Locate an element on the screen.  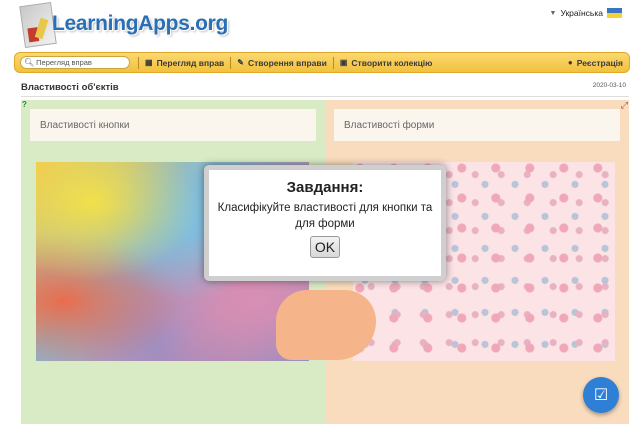
bucket-right-label: Властивості форми is located at coordinates (477, 125).